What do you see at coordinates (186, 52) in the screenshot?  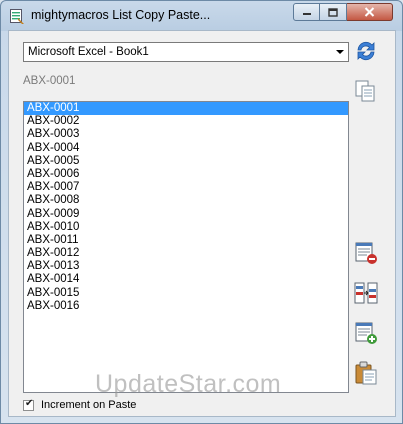 I see `workbook-combo: Microsoft Excel - Book1` at bounding box center [186, 52].